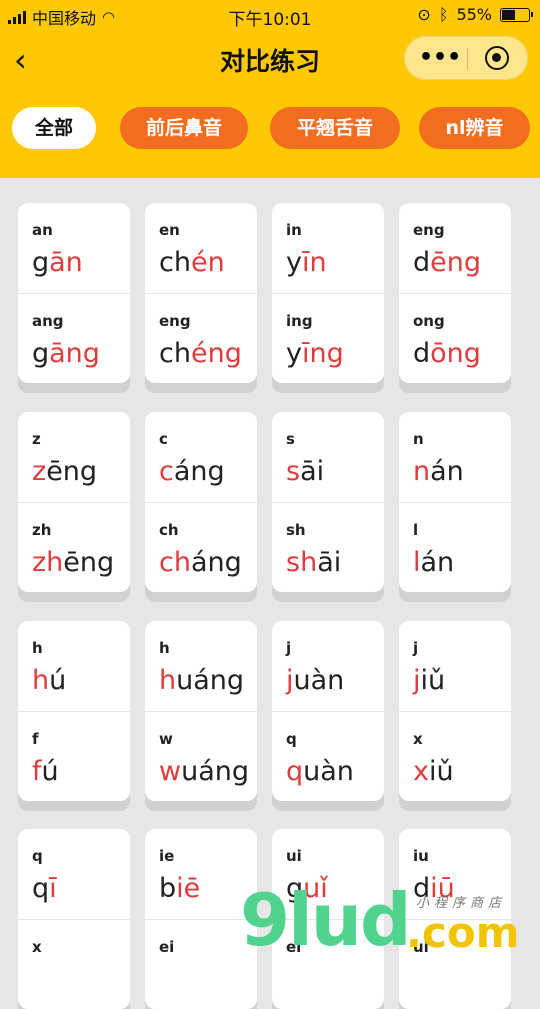 This screenshot has height=1009, width=540. I want to click on card-bottom-half: ang gāng, so click(74, 338).